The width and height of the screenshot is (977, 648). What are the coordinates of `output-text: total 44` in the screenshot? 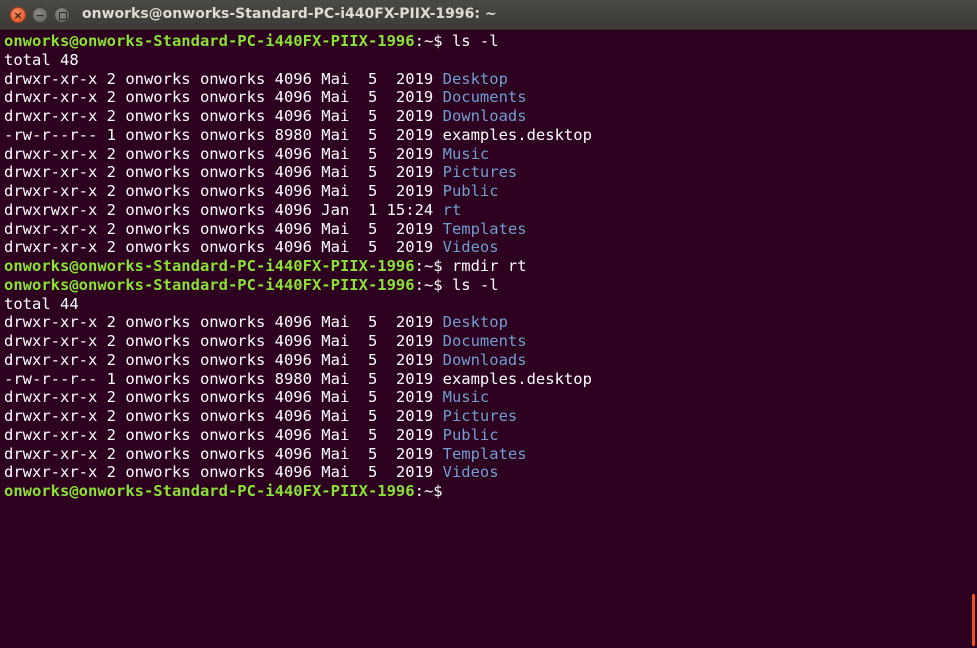 It's located at (41, 303).